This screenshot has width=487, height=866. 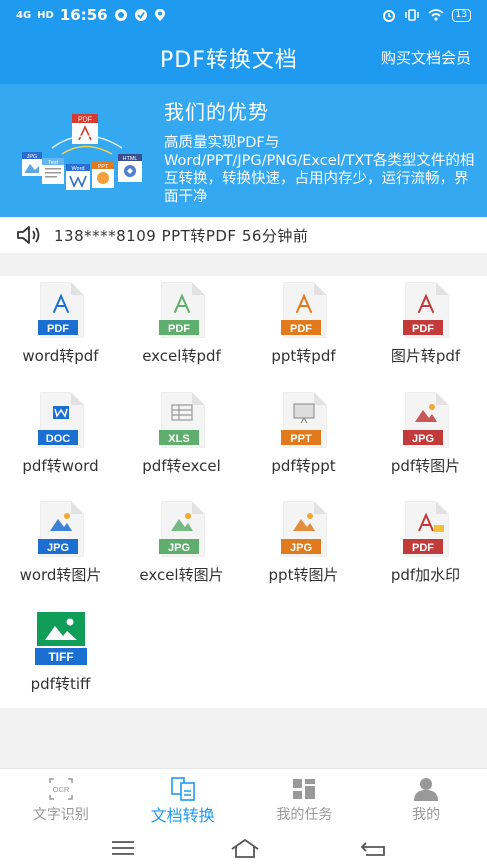 I want to click on tool-pdf: PDF pdf加水印, so click(x=425, y=545).